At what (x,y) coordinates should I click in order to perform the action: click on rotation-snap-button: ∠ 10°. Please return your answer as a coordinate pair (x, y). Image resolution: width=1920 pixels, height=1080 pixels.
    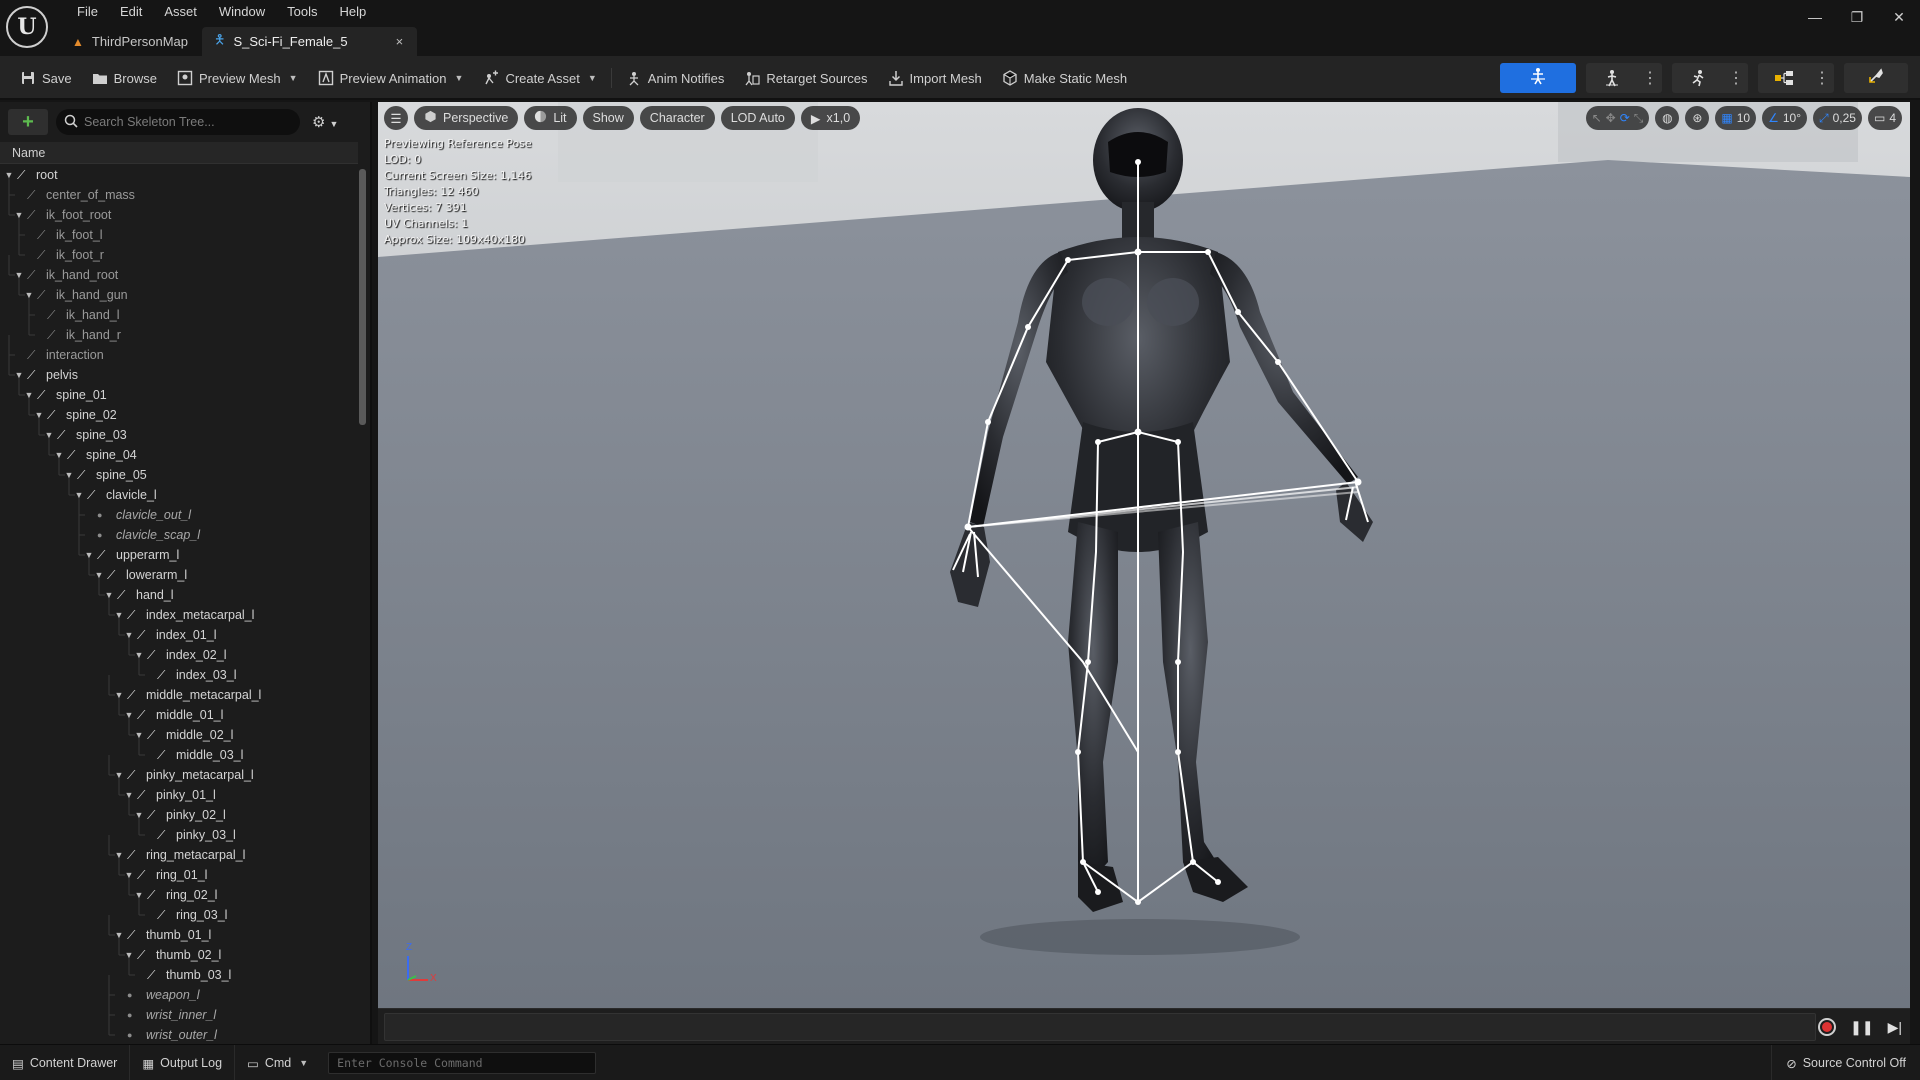
    Looking at the image, I should click on (1784, 118).